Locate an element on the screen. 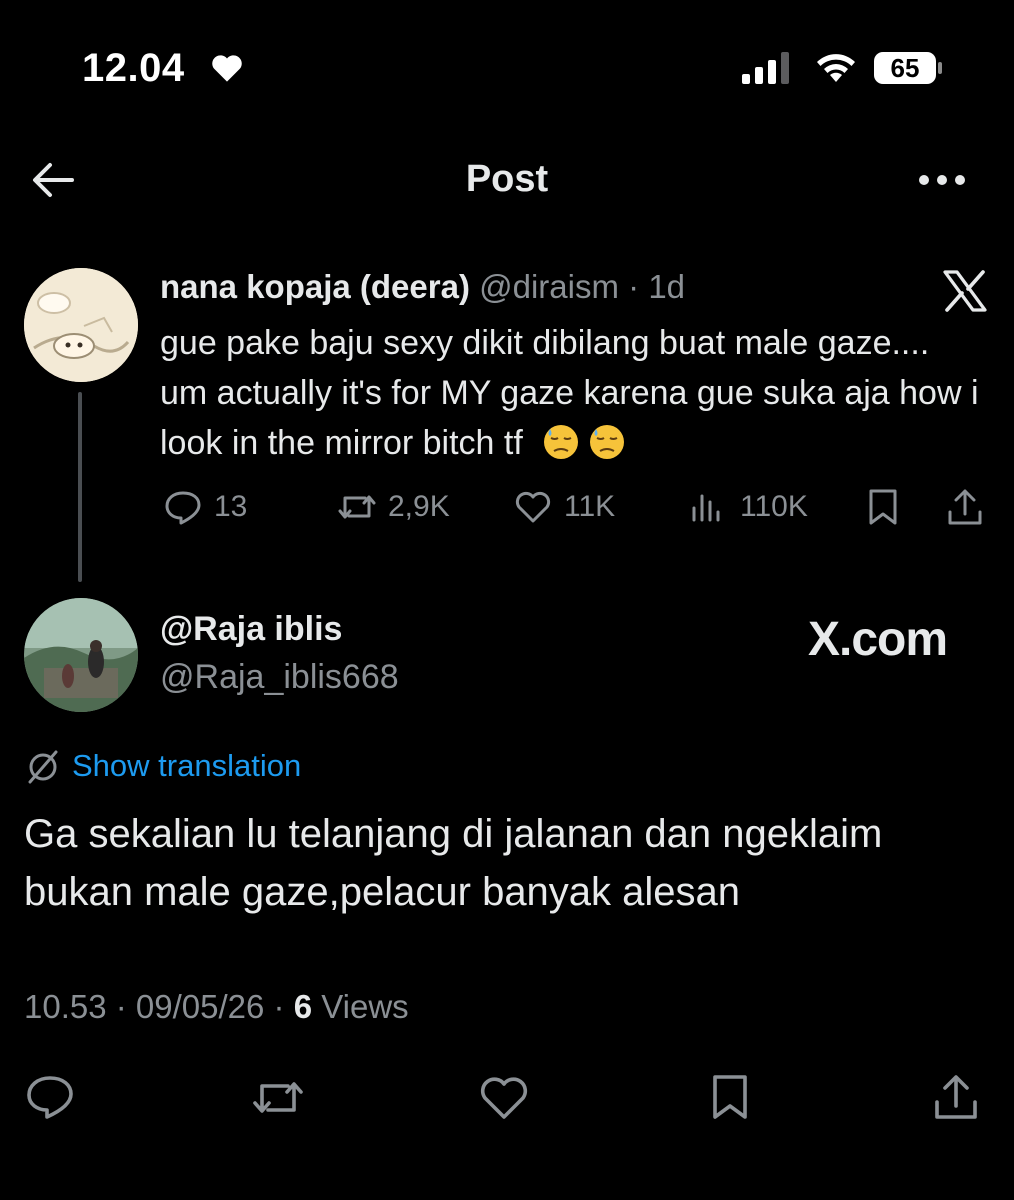 The height and width of the screenshot is (1200, 1014). tweet-time: 10.53 is located at coordinates (65, 1006).